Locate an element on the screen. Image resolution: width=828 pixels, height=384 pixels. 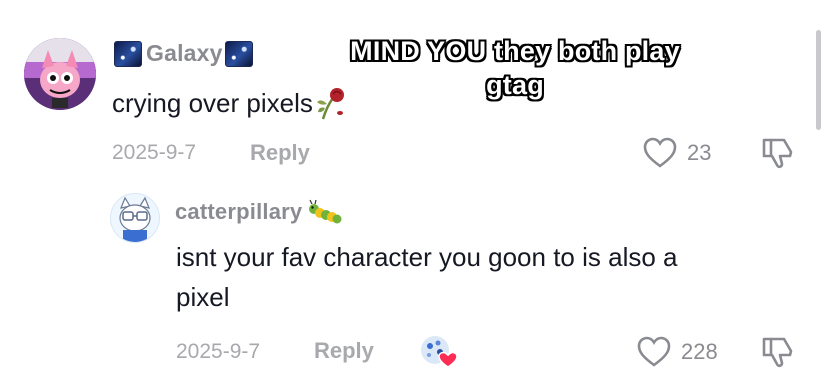
comment-text-content: crying over pixels is located at coordinates (212, 103).